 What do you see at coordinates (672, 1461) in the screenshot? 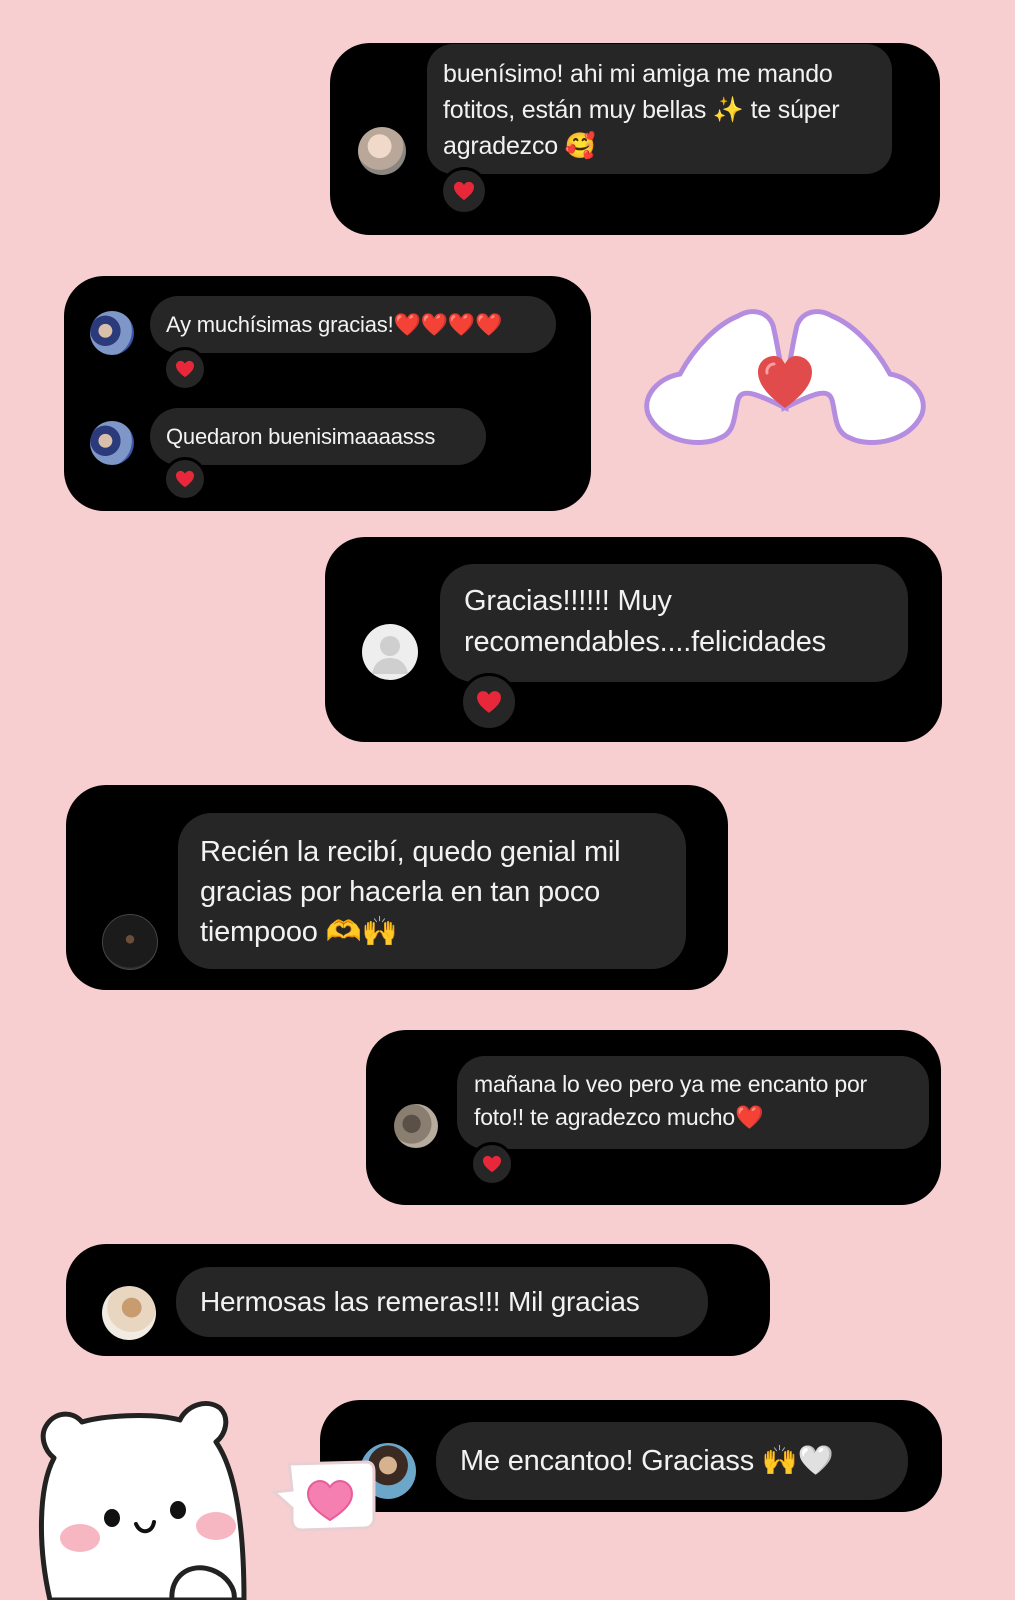
I see `message-bubble: Me encantoo! Graciass 🙌🤍` at bounding box center [672, 1461].